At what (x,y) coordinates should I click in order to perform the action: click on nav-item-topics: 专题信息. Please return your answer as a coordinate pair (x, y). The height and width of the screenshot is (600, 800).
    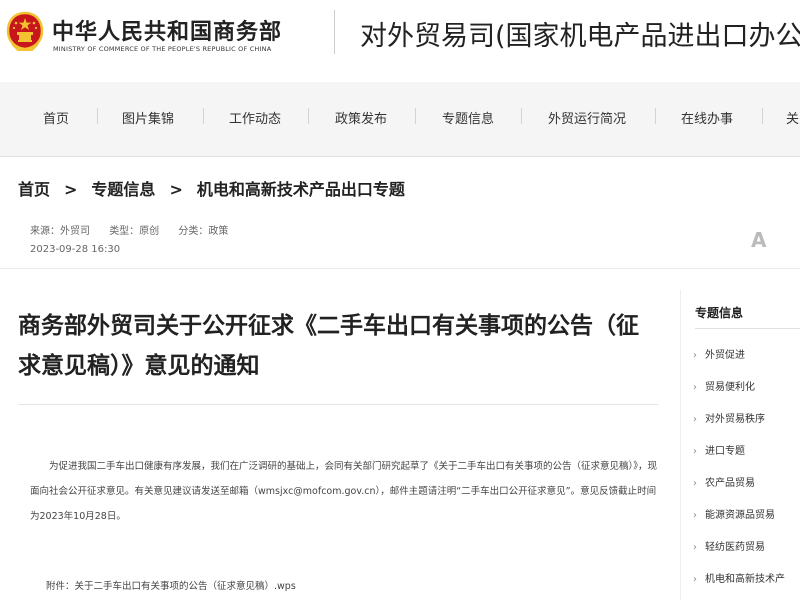
    Looking at the image, I should click on (468, 117).